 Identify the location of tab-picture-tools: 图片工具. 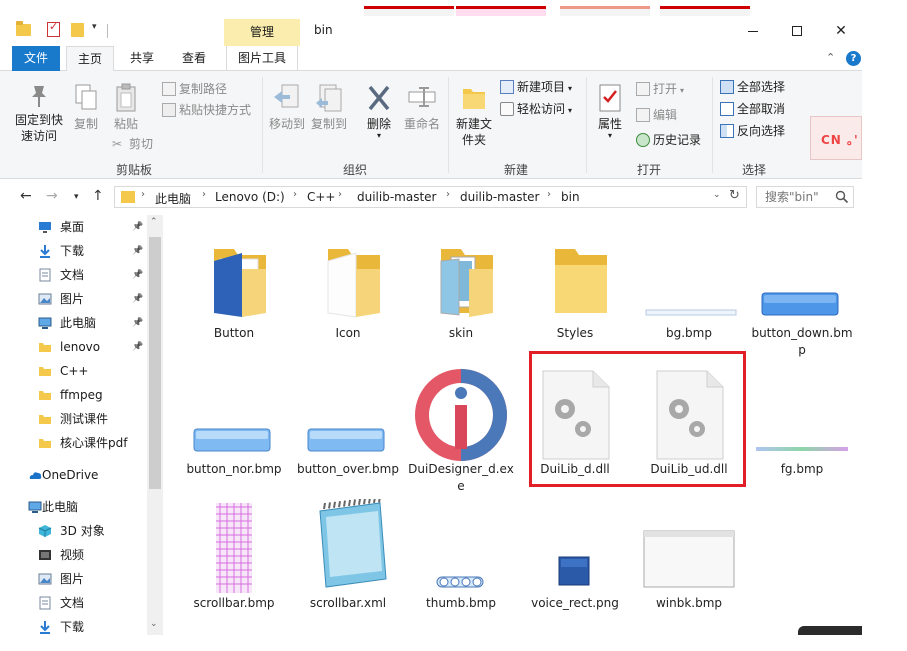
(262, 58).